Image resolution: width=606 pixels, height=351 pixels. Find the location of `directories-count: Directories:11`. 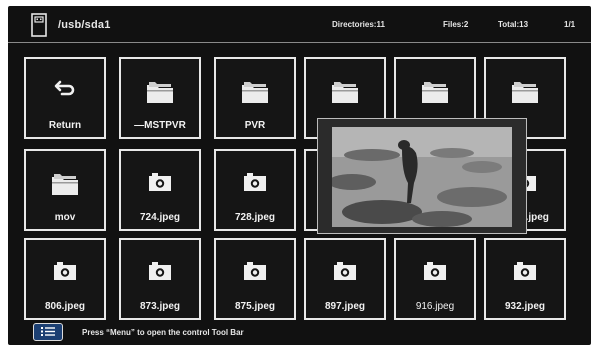

directories-count: Directories:11 is located at coordinates (358, 24).